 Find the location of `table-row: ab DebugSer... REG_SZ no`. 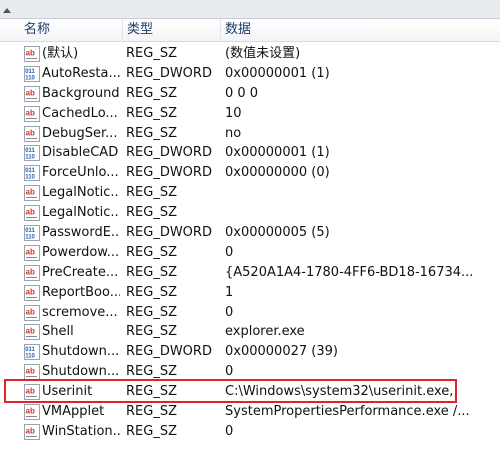

table-row: ab DebugSer... REG_SZ no is located at coordinates (250, 134).